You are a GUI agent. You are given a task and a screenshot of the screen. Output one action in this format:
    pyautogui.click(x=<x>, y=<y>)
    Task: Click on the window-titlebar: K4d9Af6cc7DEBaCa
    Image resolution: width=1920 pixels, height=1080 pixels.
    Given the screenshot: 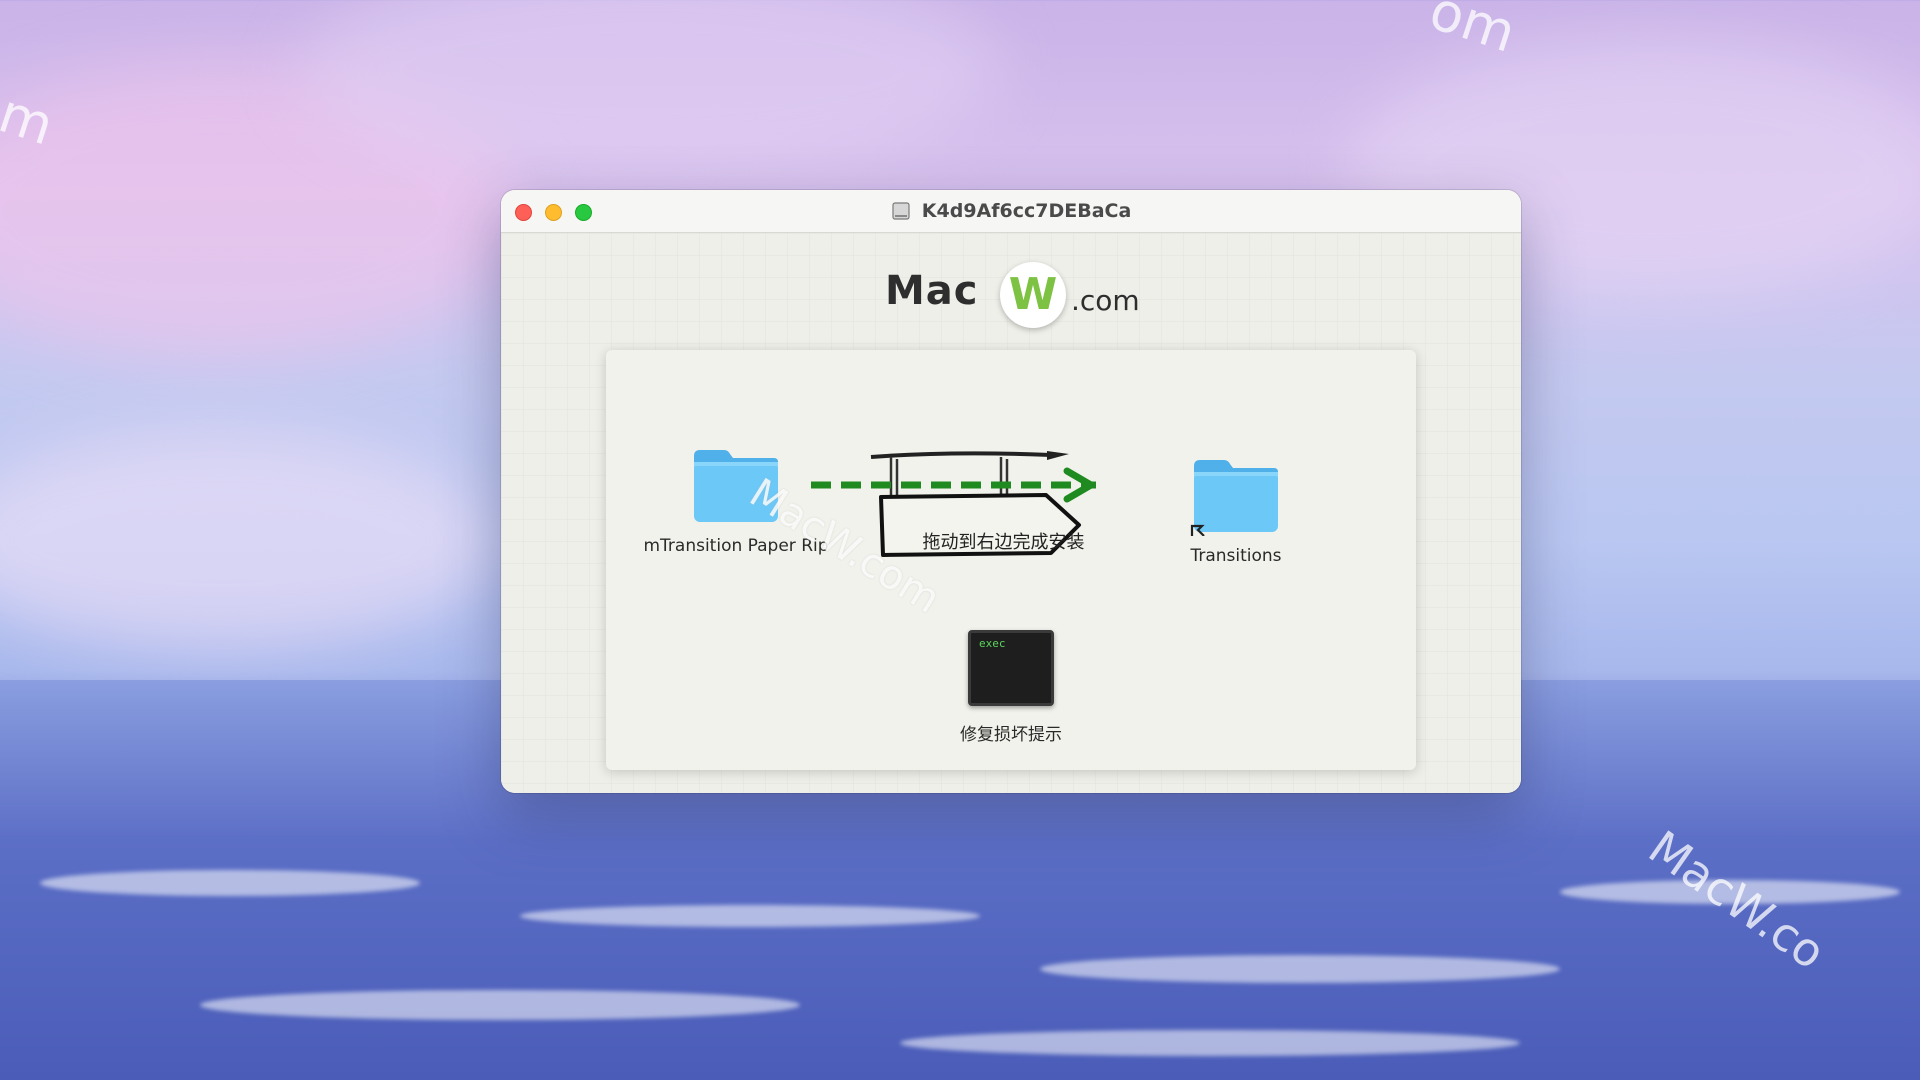 What is the action you would take?
    pyautogui.click(x=1011, y=211)
    